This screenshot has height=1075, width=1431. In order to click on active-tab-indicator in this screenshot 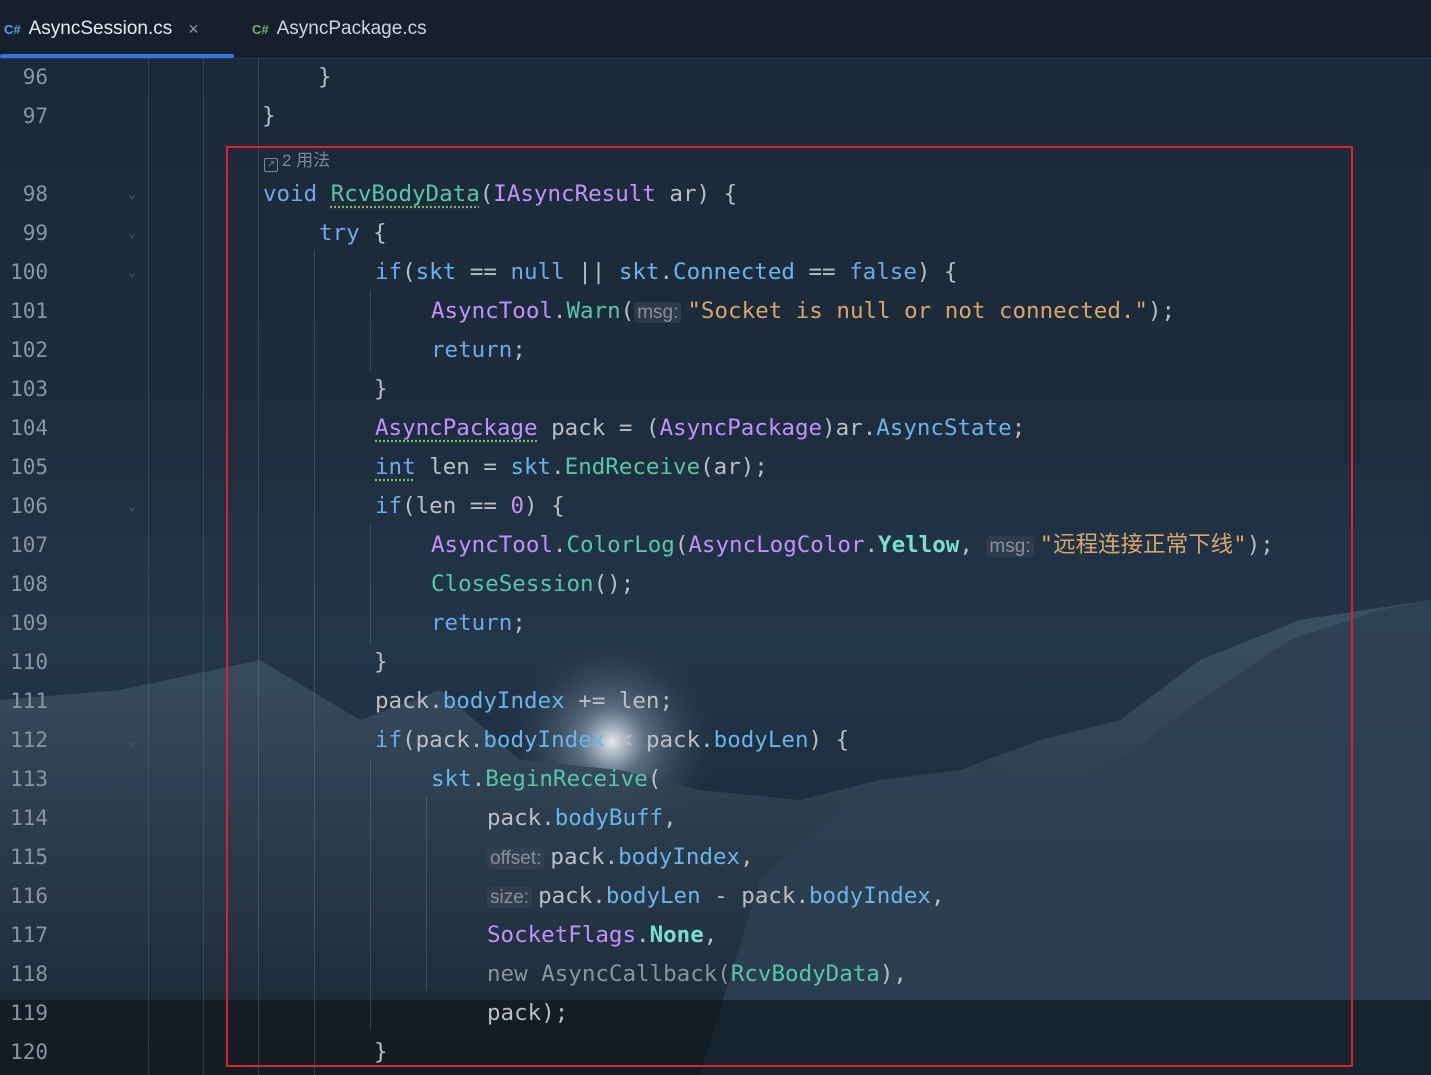, I will do `click(117, 56)`.